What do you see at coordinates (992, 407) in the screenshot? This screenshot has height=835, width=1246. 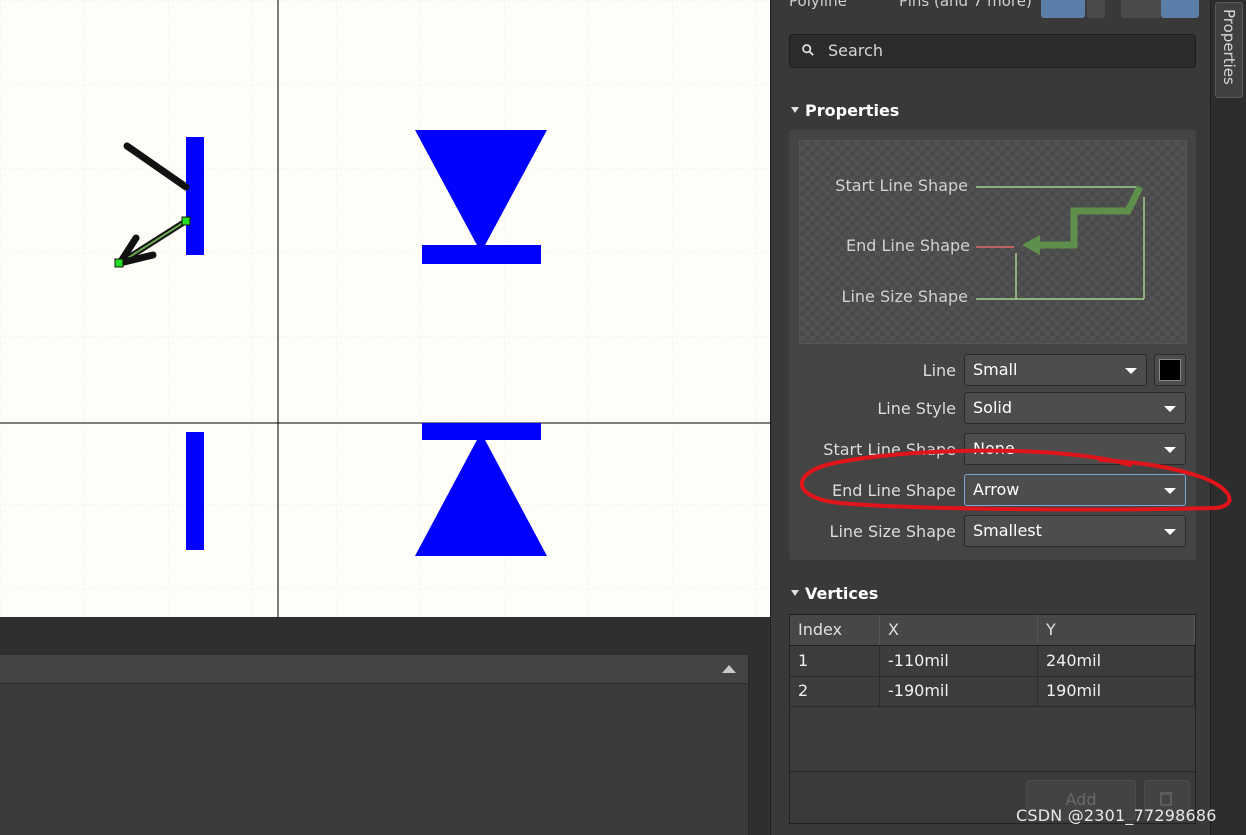 I see `line-style-value: Solid` at bounding box center [992, 407].